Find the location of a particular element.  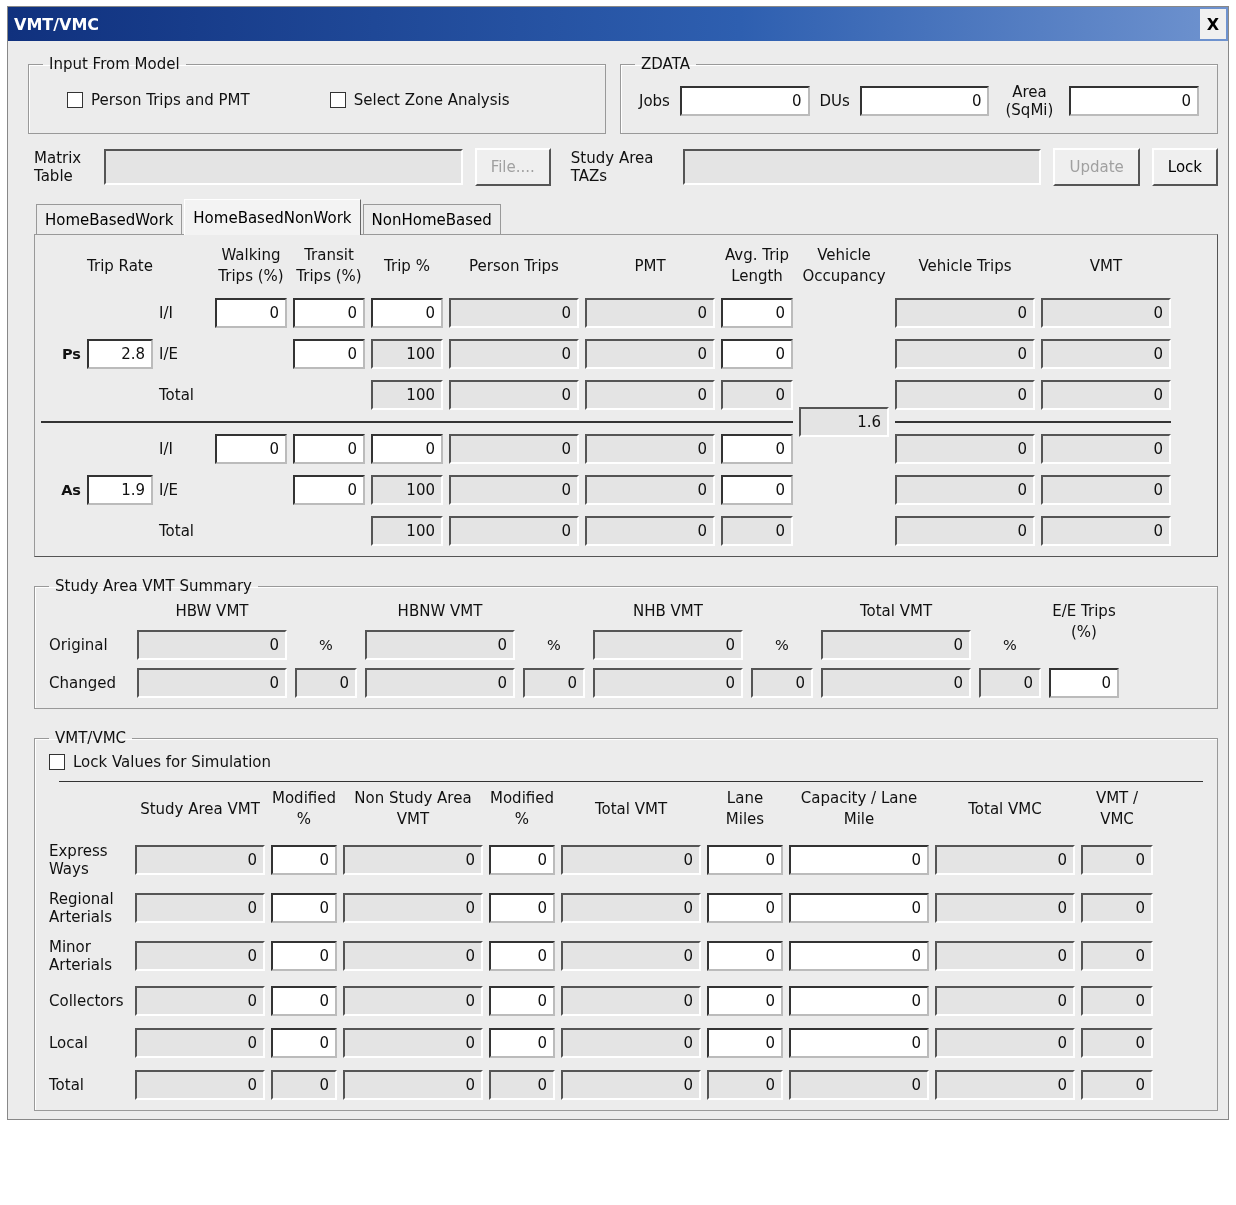

field-label: Matrix Table is located at coordinates (58, 167).